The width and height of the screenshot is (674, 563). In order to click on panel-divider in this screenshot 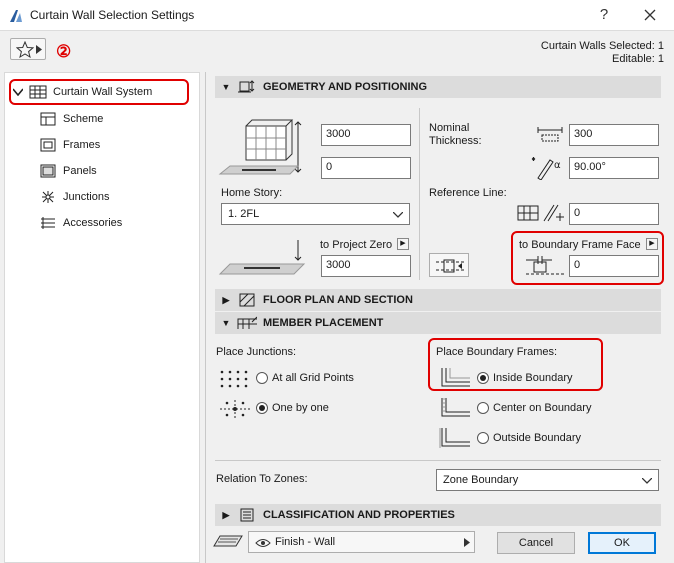, I will do `click(205, 317)`.